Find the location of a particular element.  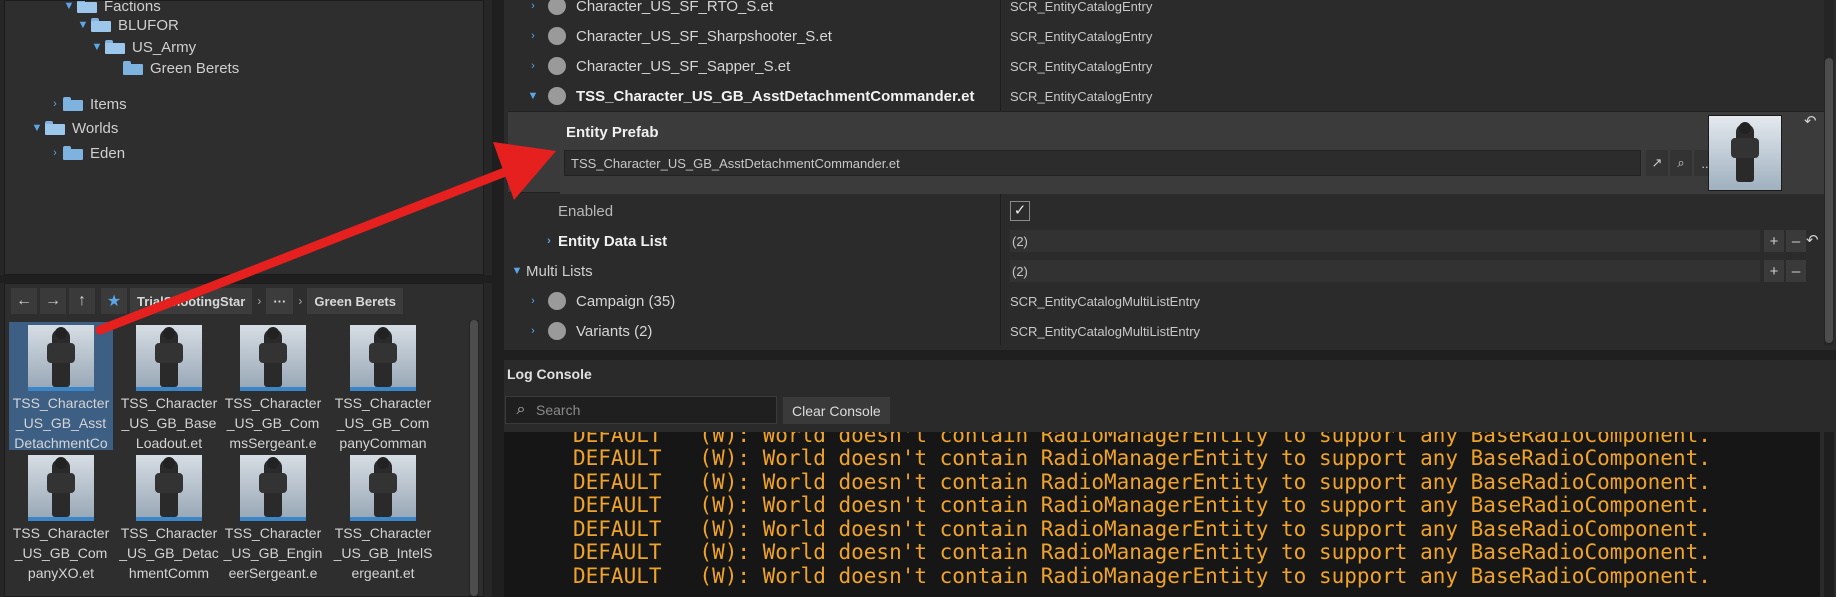

file-tile: TSS_Character_US_GB_EngineerSergeant.e is located at coordinates (273, 516).